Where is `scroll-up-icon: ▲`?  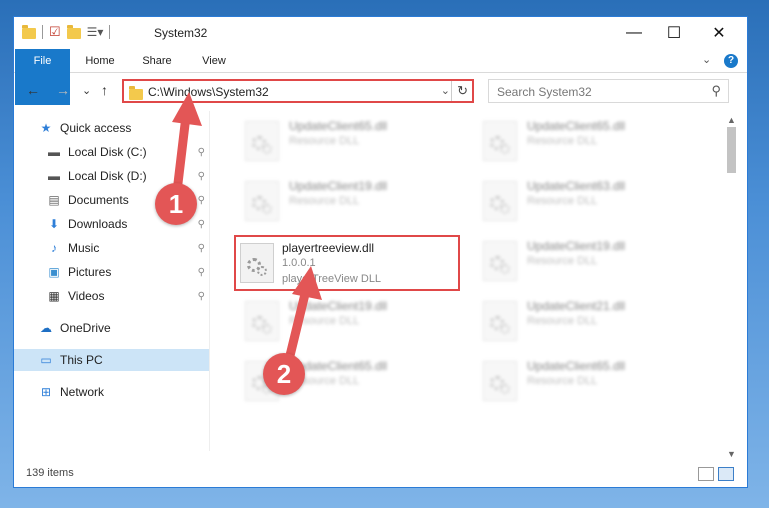
scroll-up-icon: ▲ is located at coordinates (731, 120).